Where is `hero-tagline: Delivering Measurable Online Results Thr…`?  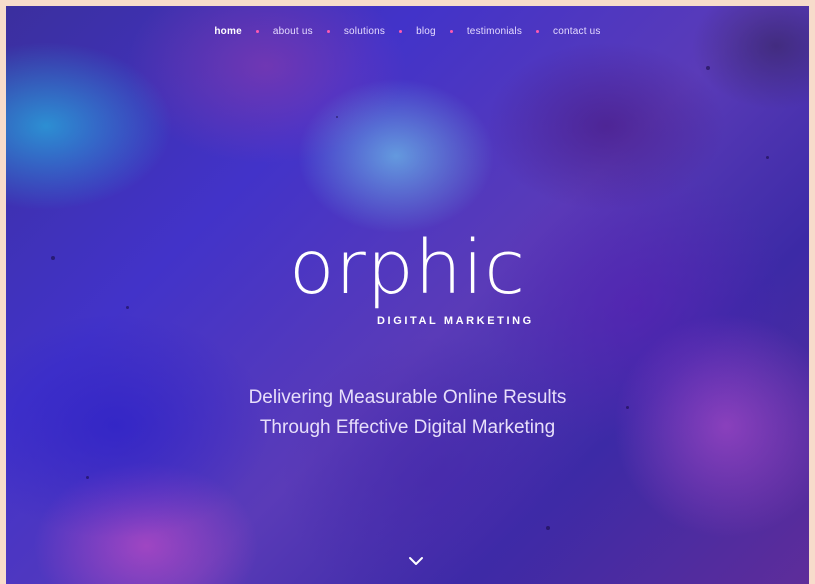 hero-tagline: Delivering Measurable Online Results Thr… is located at coordinates (407, 413).